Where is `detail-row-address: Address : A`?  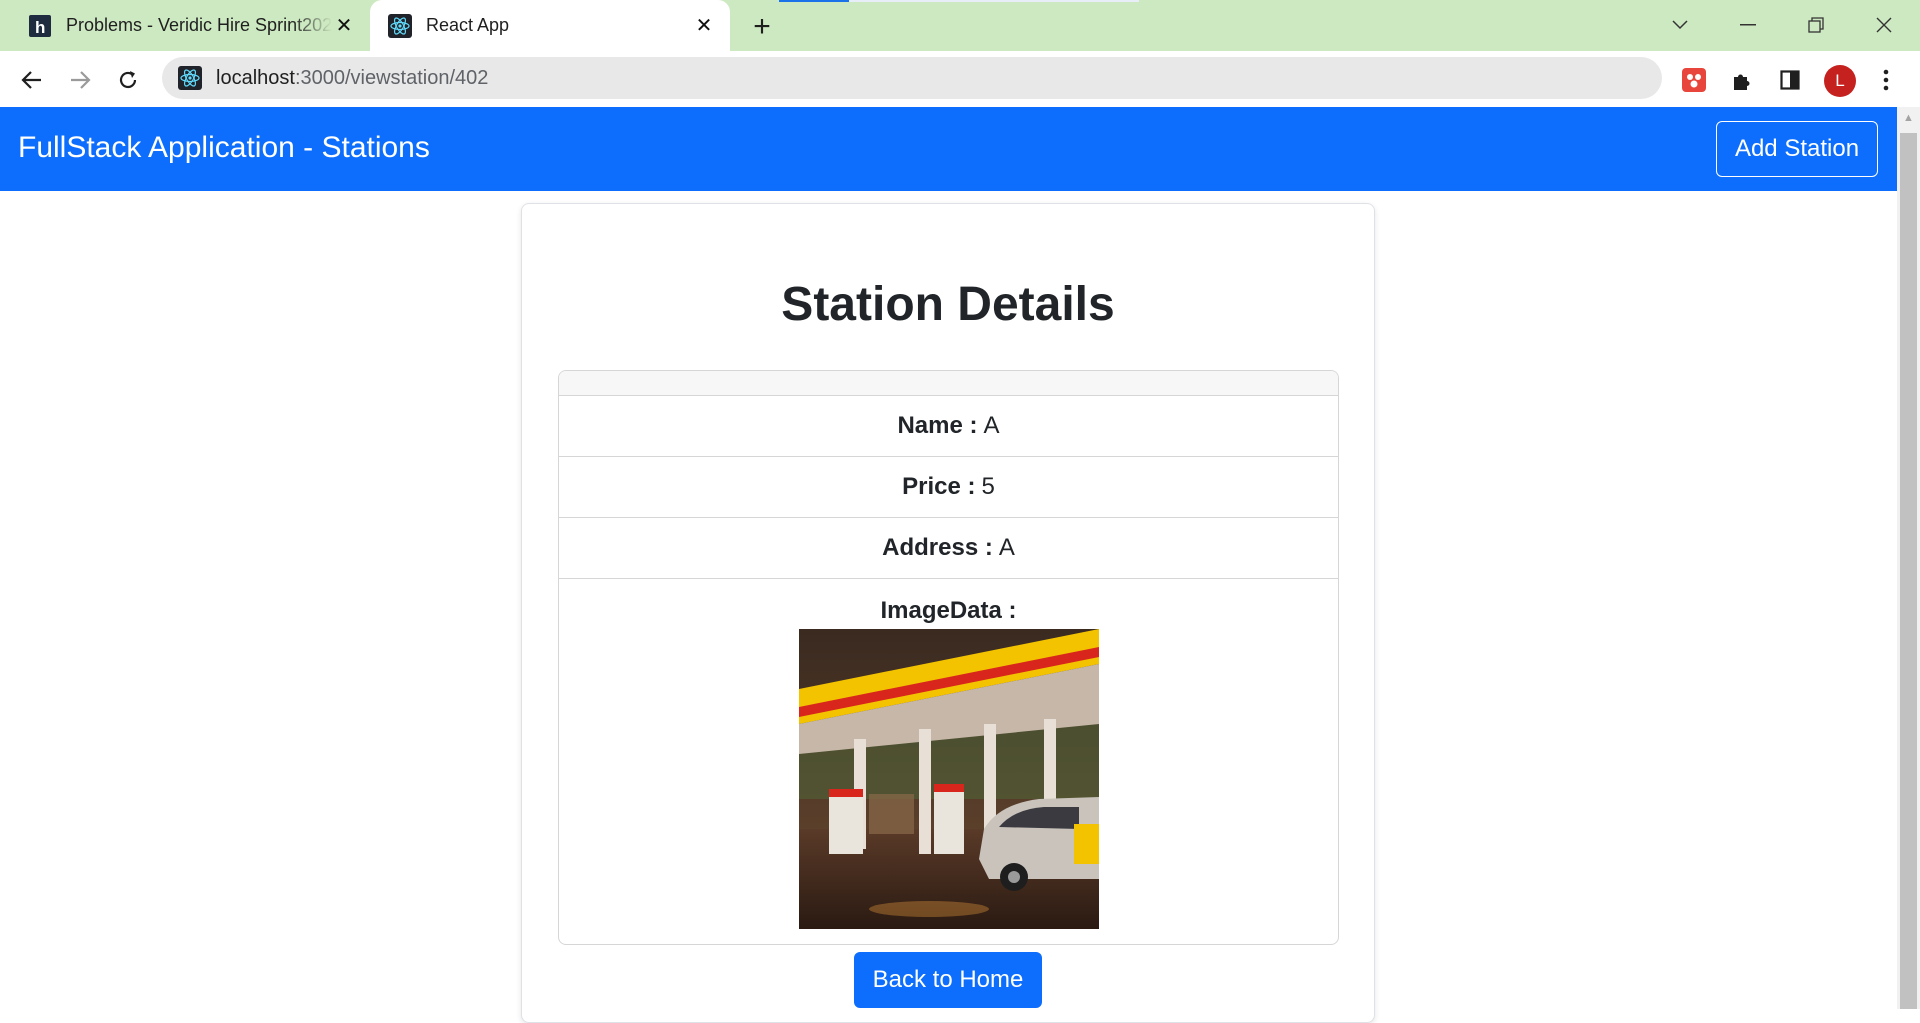
detail-row-address: Address : A is located at coordinates (948, 548).